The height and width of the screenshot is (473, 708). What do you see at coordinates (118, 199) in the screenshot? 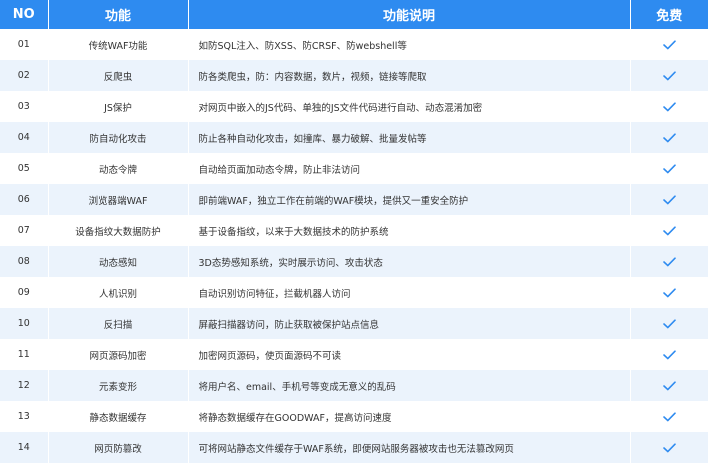
I see `row-function: 浏览器端WAF` at bounding box center [118, 199].